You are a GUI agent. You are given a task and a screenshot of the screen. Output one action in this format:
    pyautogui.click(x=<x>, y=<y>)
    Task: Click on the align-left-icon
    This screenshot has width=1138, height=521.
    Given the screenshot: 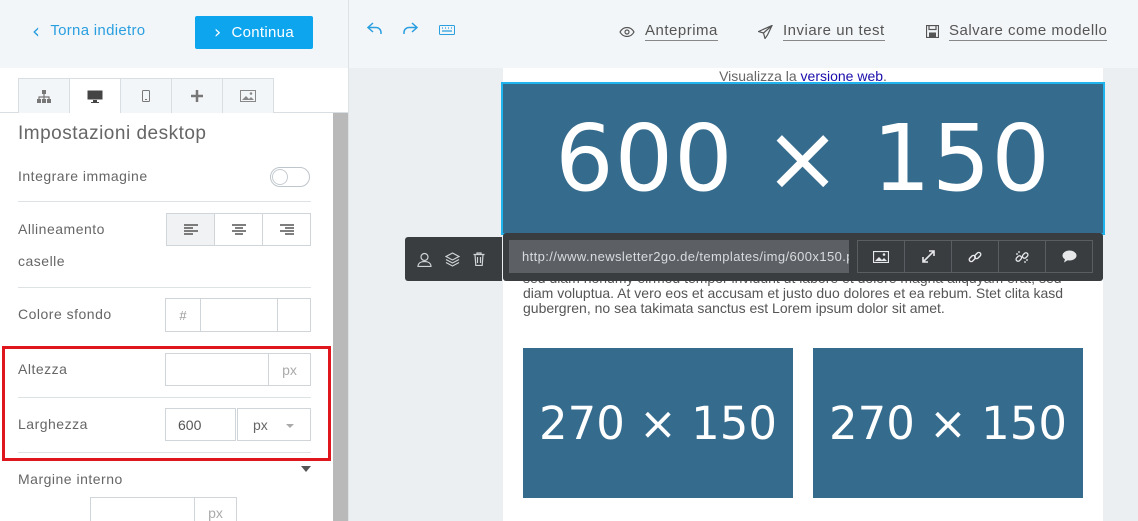 What is the action you would take?
    pyautogui.click(x=190, y=229)
    